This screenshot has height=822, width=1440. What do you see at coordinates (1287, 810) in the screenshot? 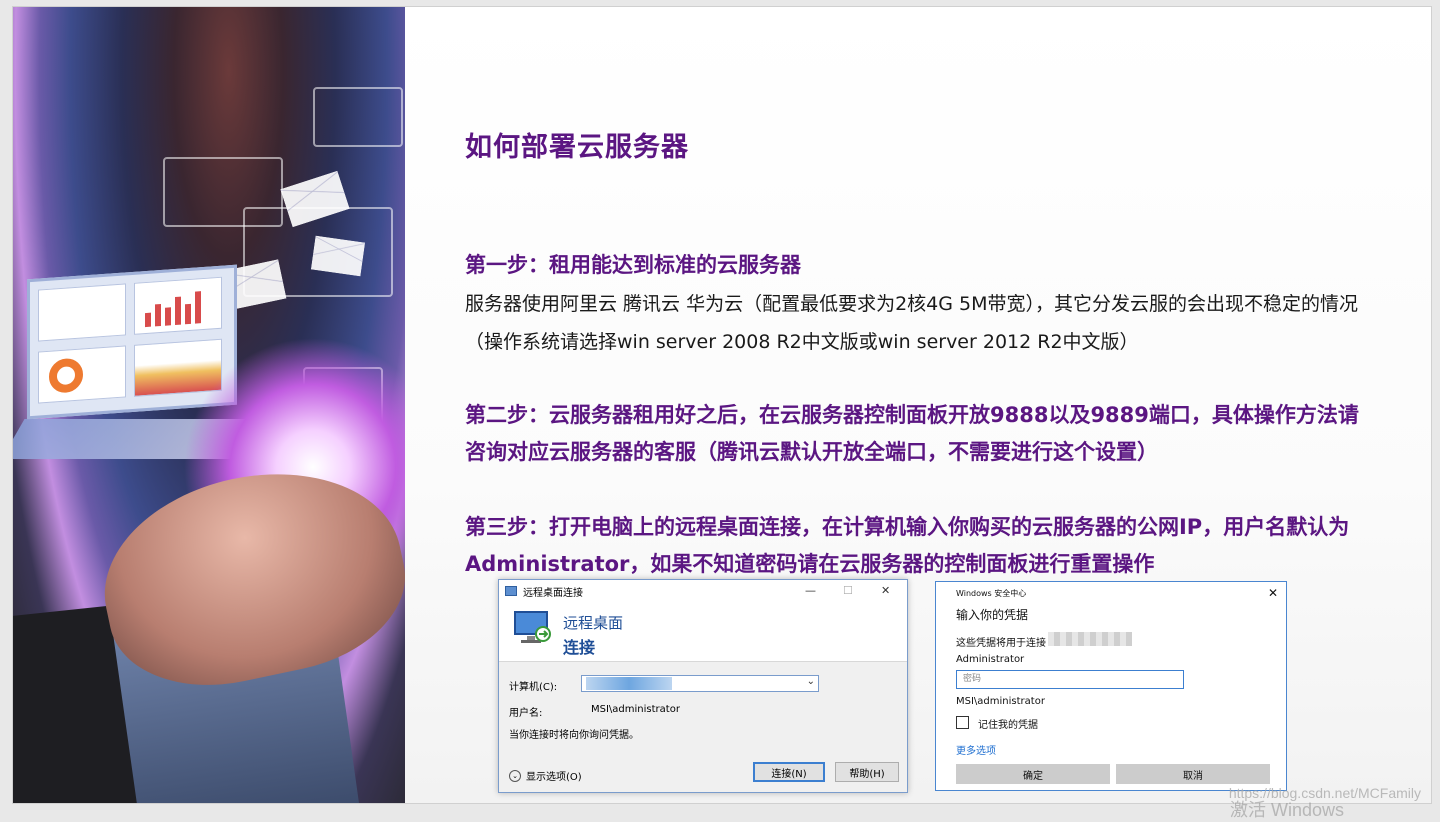
I see `activate-windows-watermark: 激活 Windows` at bounding box center [1287, 810].